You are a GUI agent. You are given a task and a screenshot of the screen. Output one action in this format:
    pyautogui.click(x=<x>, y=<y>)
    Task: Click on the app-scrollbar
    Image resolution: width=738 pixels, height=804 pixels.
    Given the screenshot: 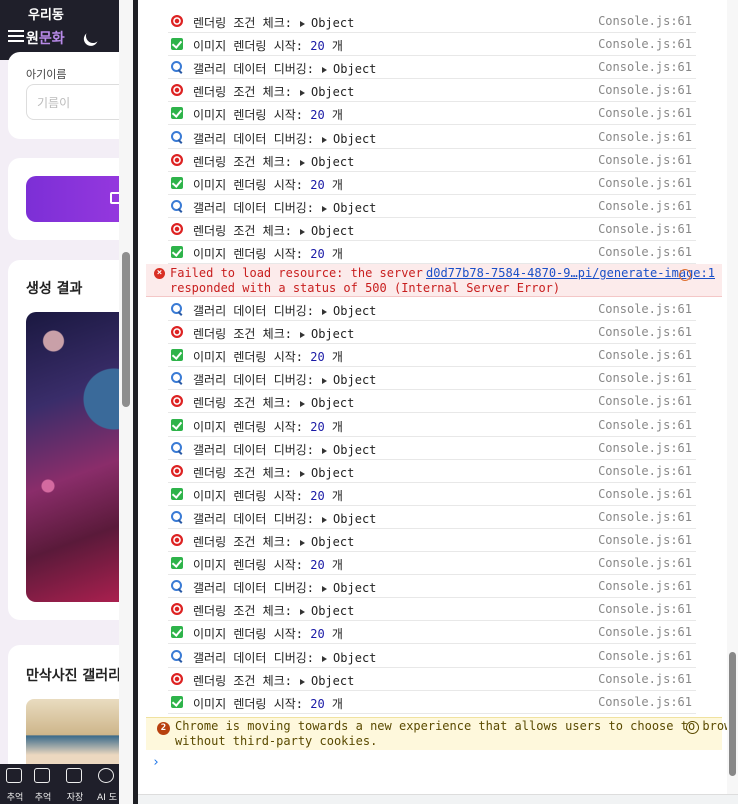 What is the action you would take?
    pyautogui.click(x=126, y=402)
    